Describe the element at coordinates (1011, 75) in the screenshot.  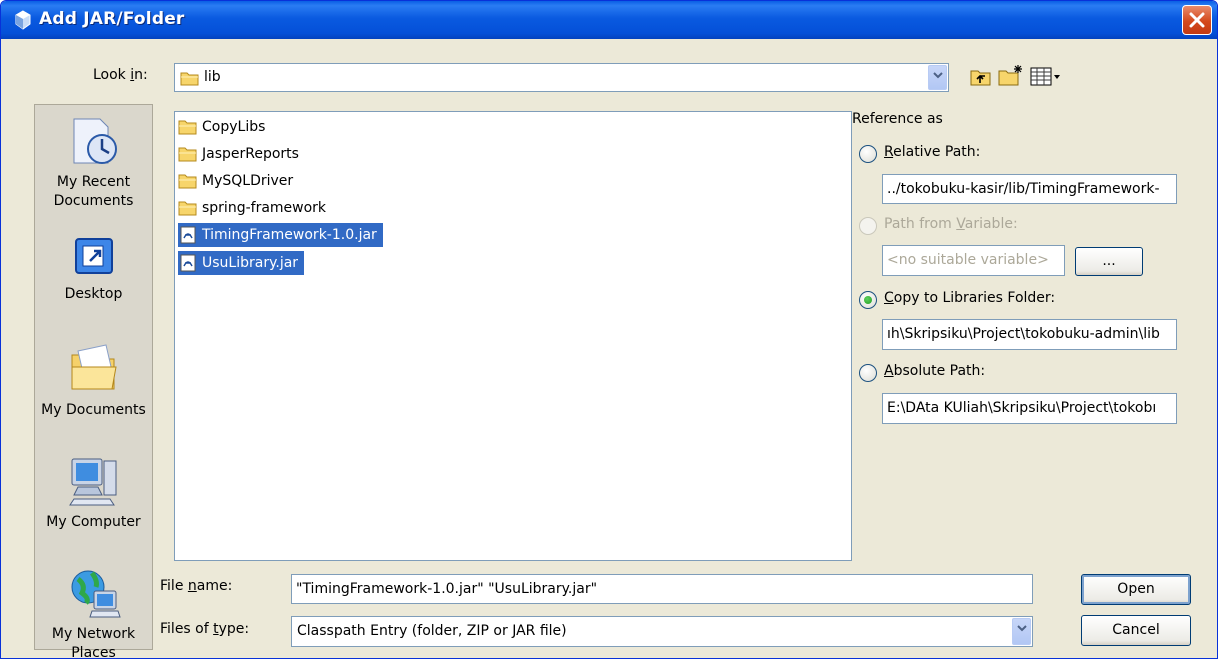
I see `create-new-folder-icon` at that location.